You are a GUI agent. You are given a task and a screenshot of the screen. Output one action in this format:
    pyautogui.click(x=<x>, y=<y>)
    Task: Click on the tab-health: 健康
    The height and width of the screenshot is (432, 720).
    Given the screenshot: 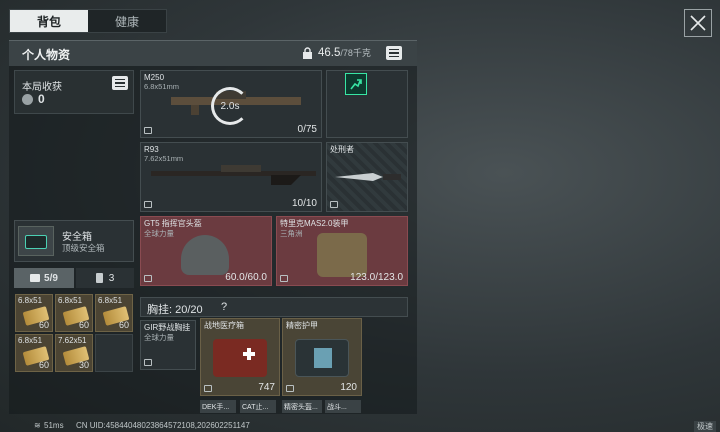 What is the action you would take?
    pyautogui.click(x=127, y=21)
    